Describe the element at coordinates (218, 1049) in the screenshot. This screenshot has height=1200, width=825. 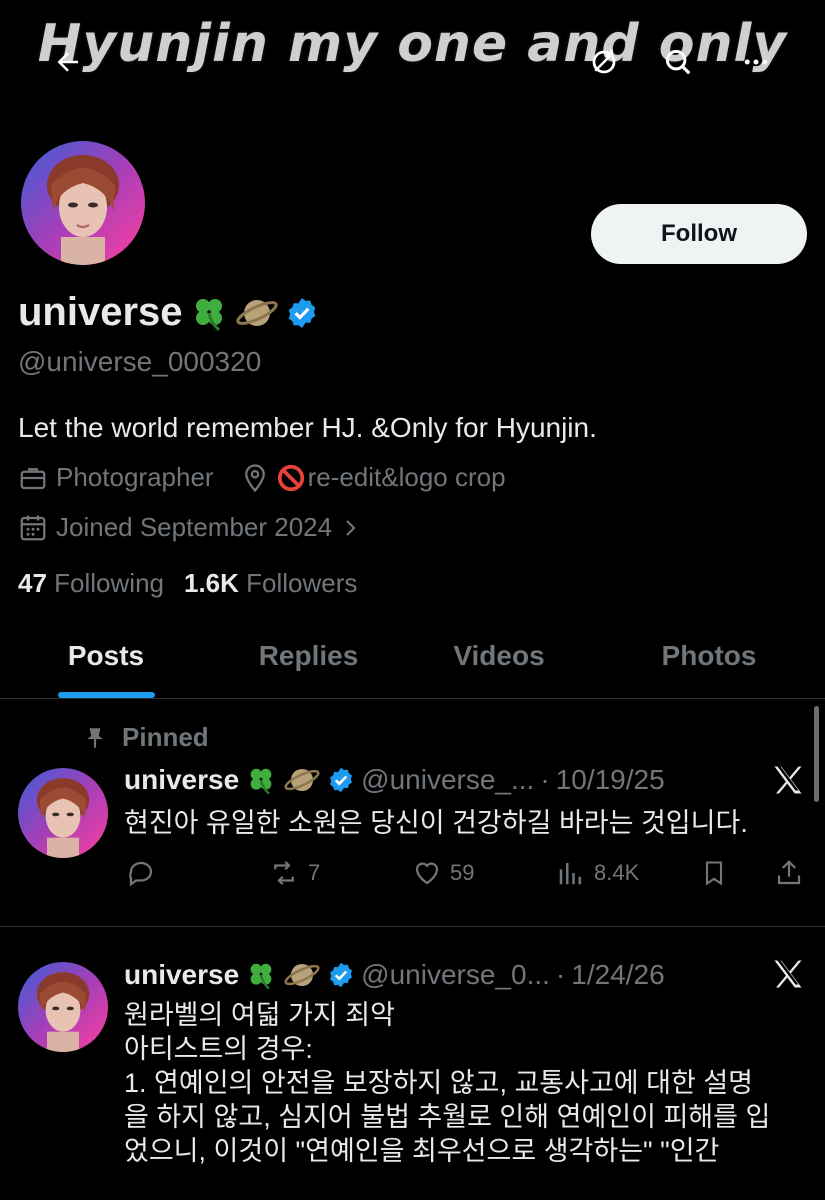
I see `post-line: 아티스트의 경우:` at that location.